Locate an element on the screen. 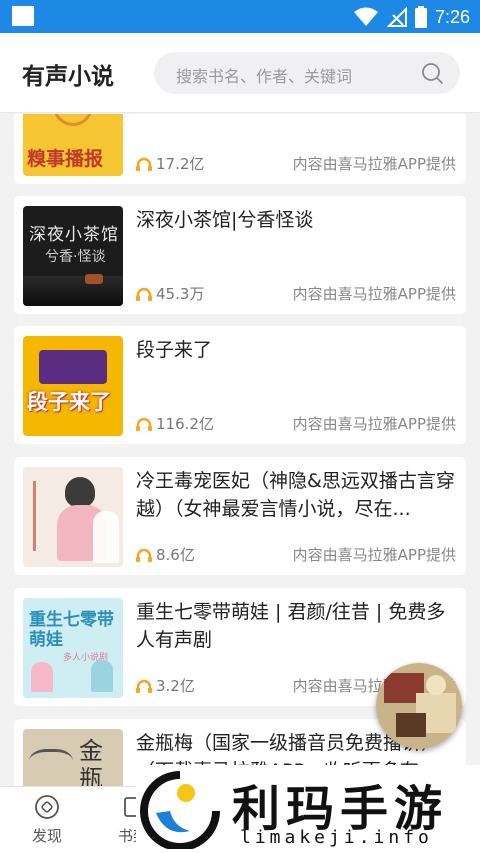  status-bar: 7:26 is located at coordinates (240, 16).